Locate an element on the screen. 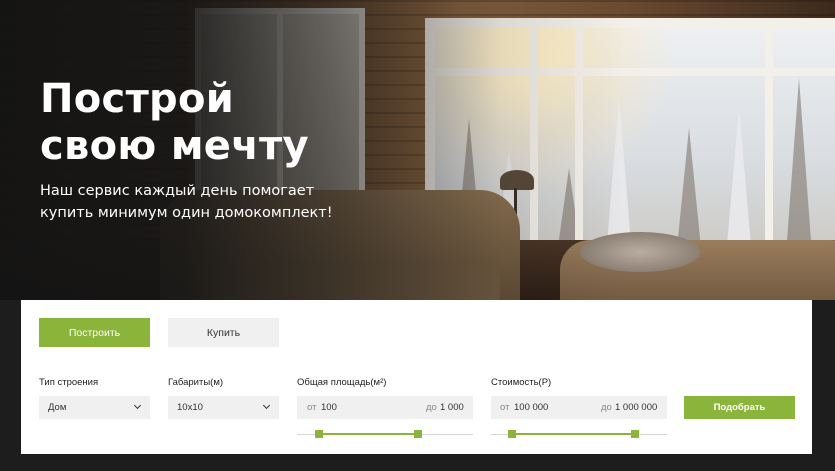  price-label: Стоимость(Р) is located at coordinates (521, 382).